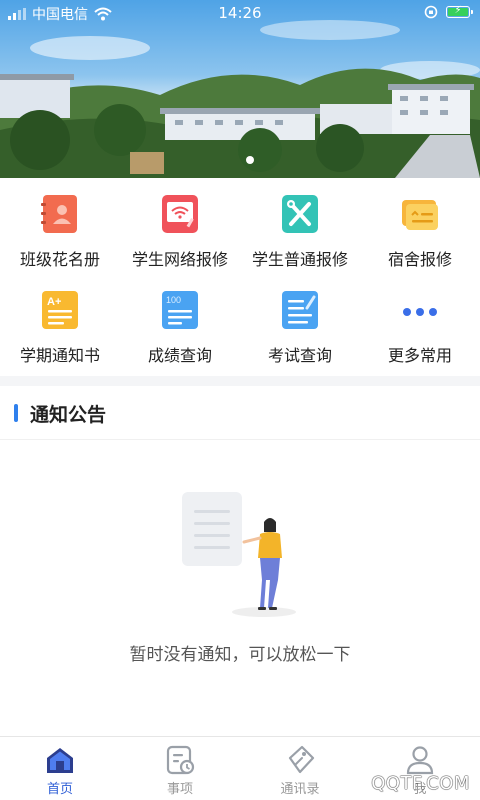 This screenshot has height=800, width=480. Describe the element at coordinates (59, 214) in the screenshot. I see `class-roster-icon` at that location.